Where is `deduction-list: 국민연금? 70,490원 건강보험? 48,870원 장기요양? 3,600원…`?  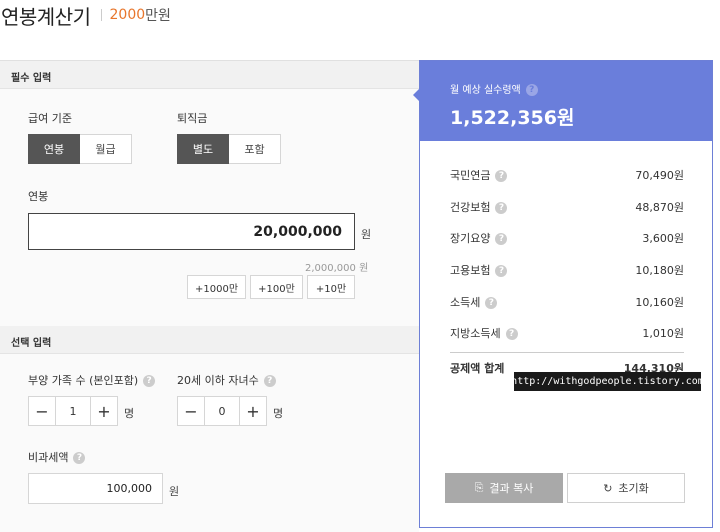
deduction-list: 국민연금? 70,490원 건강보험? 48,870원 장기요양? 3,600원… is located at coordinates (567, 271).